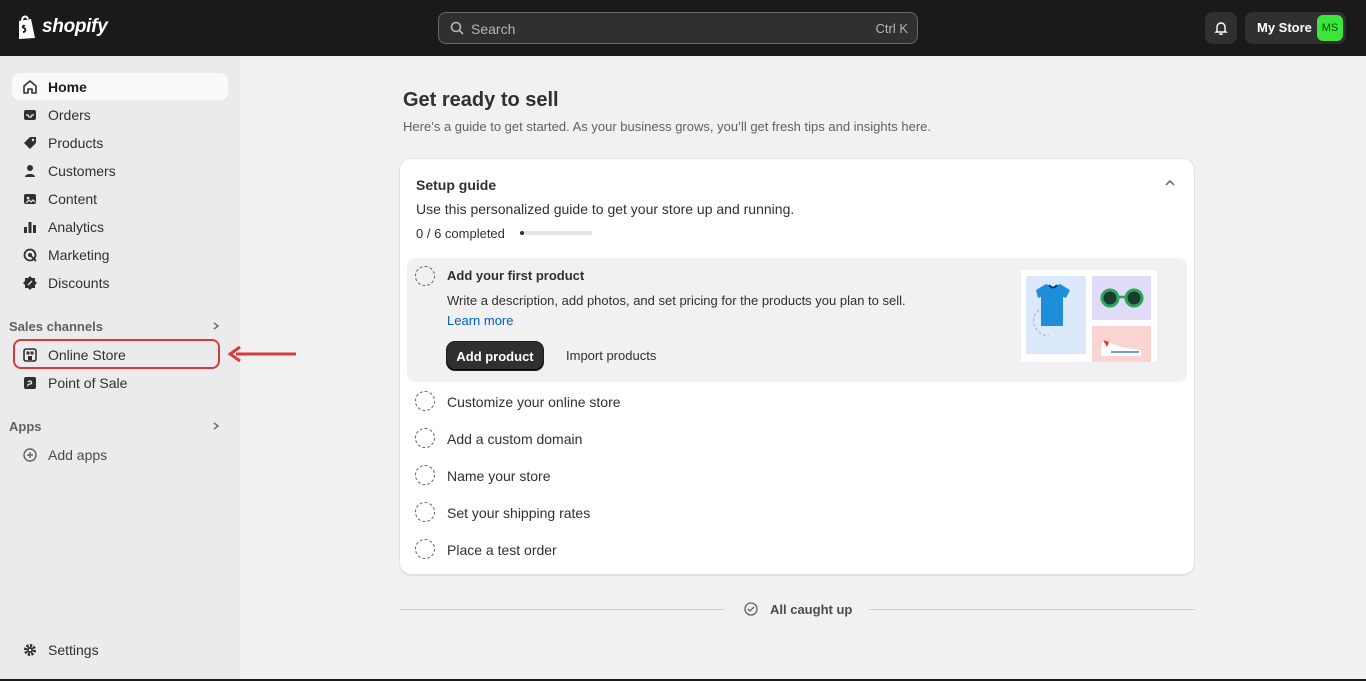 The width and height of the screenshot is (1366, 681). I want to click on task-label: Customize your online store, so click(534, 402).